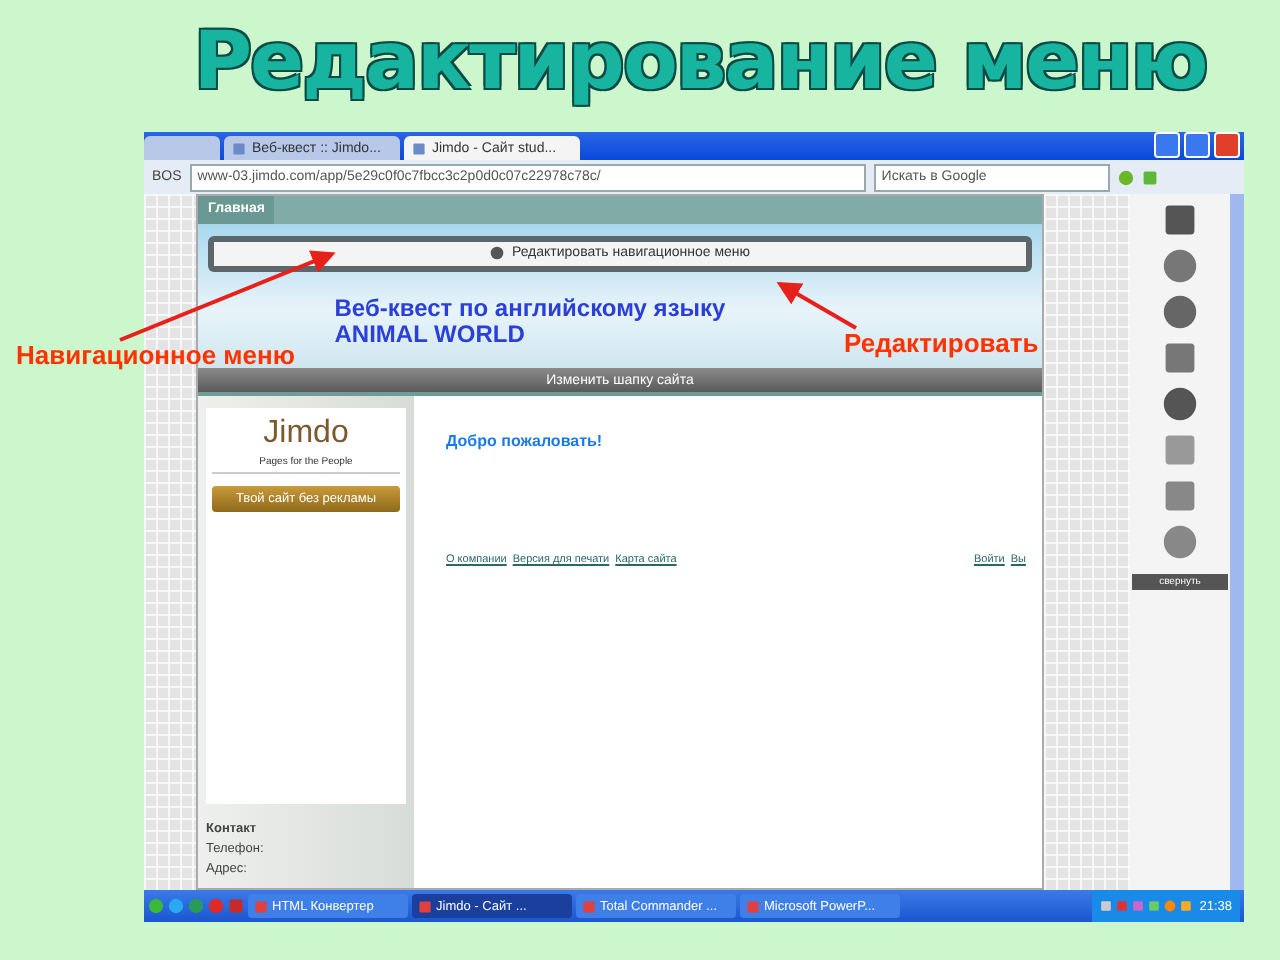  Describe the element at coordinates (1167, 145) in the screenshot. I see `minimize-button` at that location.